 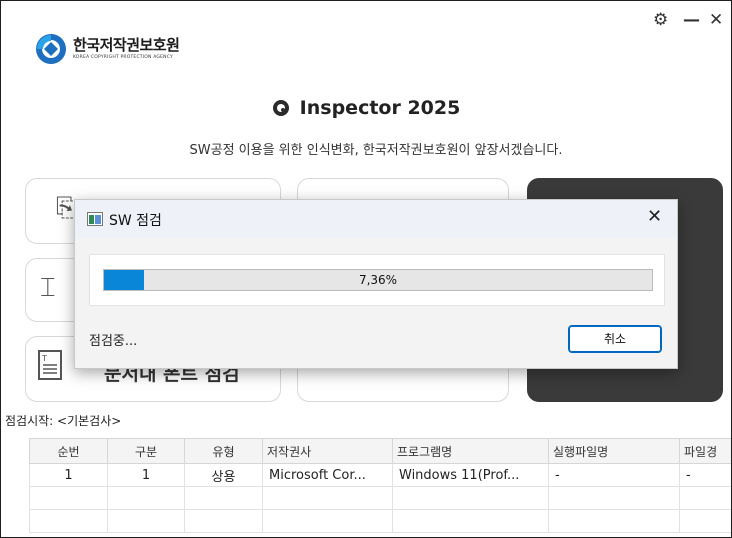 I want to click on svg-text: T, so click(x=44, y=358).